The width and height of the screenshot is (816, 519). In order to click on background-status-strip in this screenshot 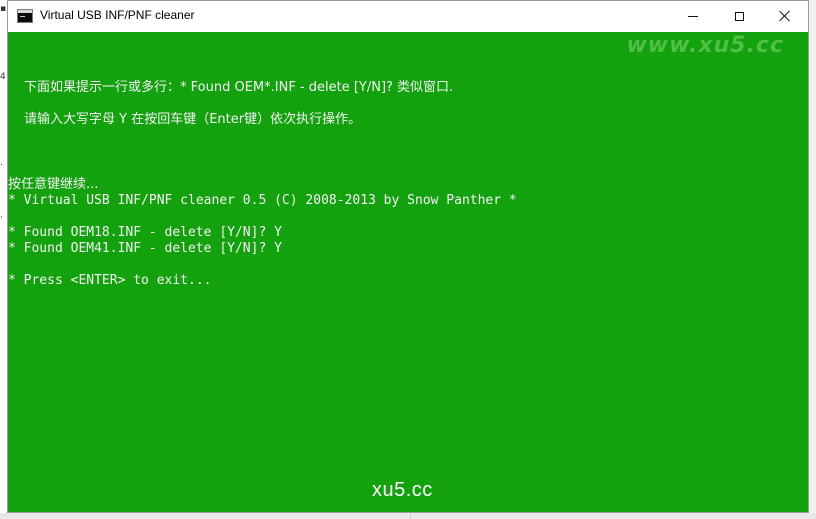, I will do `click(408, 516)`.